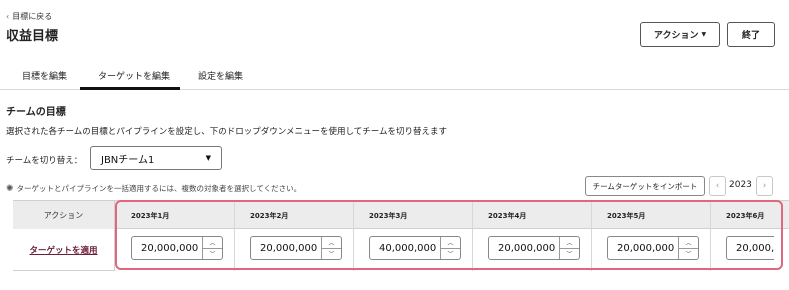 The width and height of the screenshot is (789, 290). I want to click on apply-target-link: ターゲットを適用, so click(63, 250).